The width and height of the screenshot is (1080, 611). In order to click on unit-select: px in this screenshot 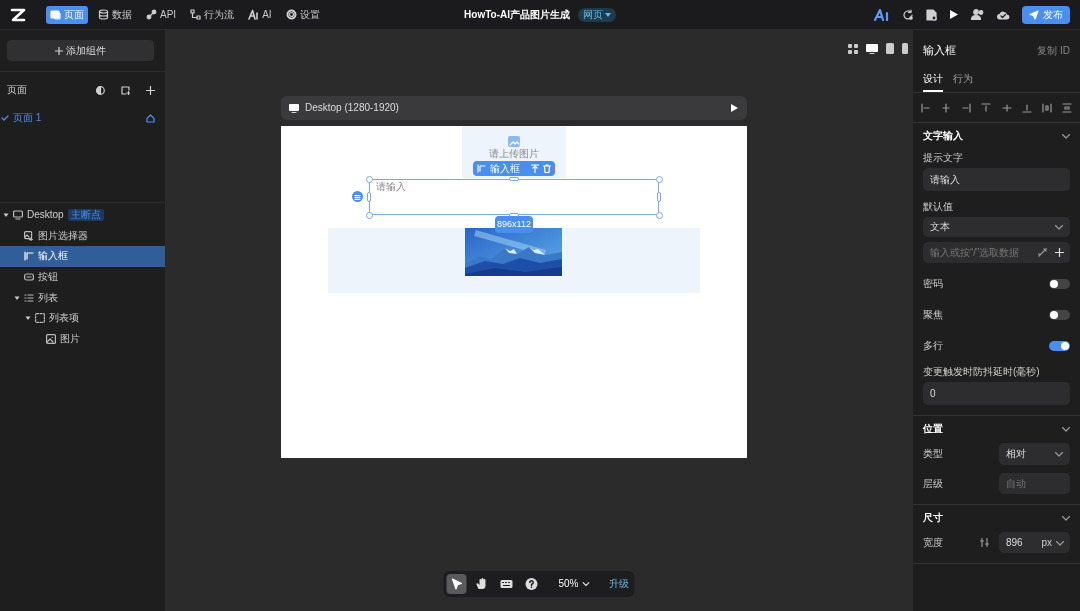, I will do `click(1052, 543)`.